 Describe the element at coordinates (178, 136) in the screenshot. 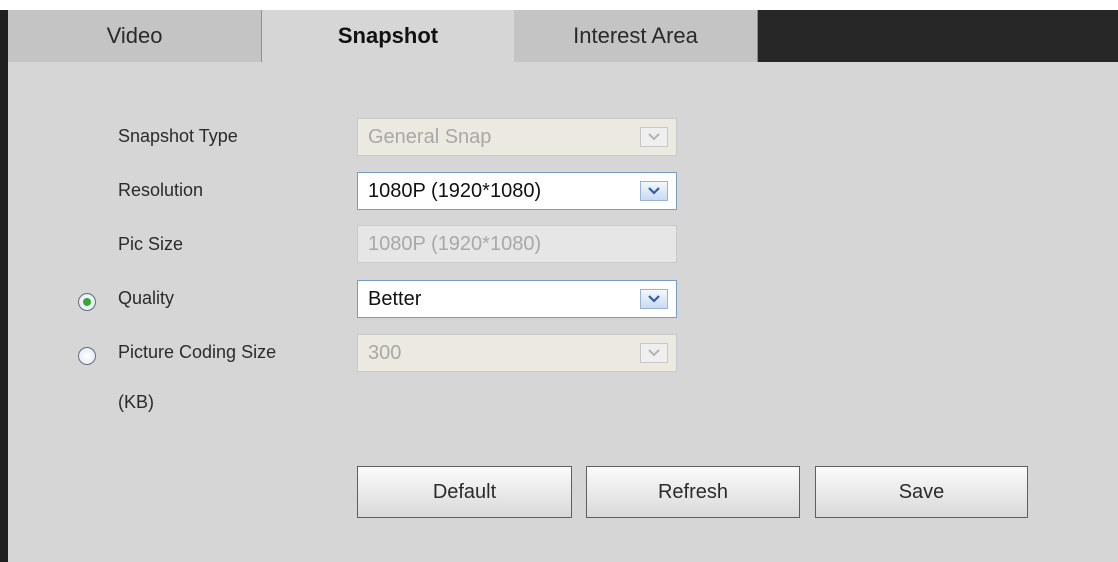

I see `snapshot-type-label: Snapshot Type` at that location.